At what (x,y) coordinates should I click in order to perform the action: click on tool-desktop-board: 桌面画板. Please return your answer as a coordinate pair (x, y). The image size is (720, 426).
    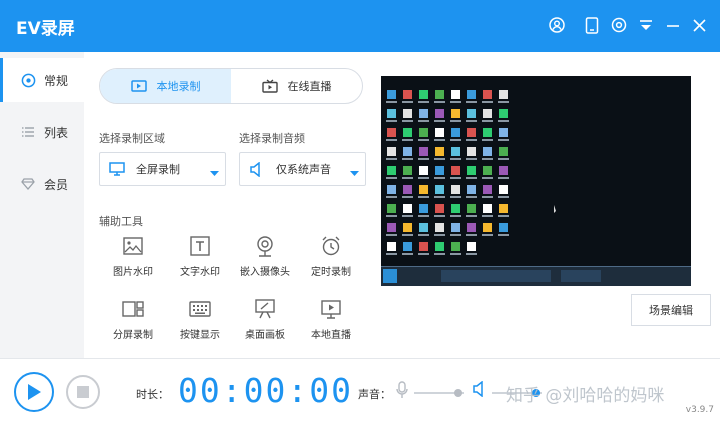
    Looking at the image, I should click on (265, 319).